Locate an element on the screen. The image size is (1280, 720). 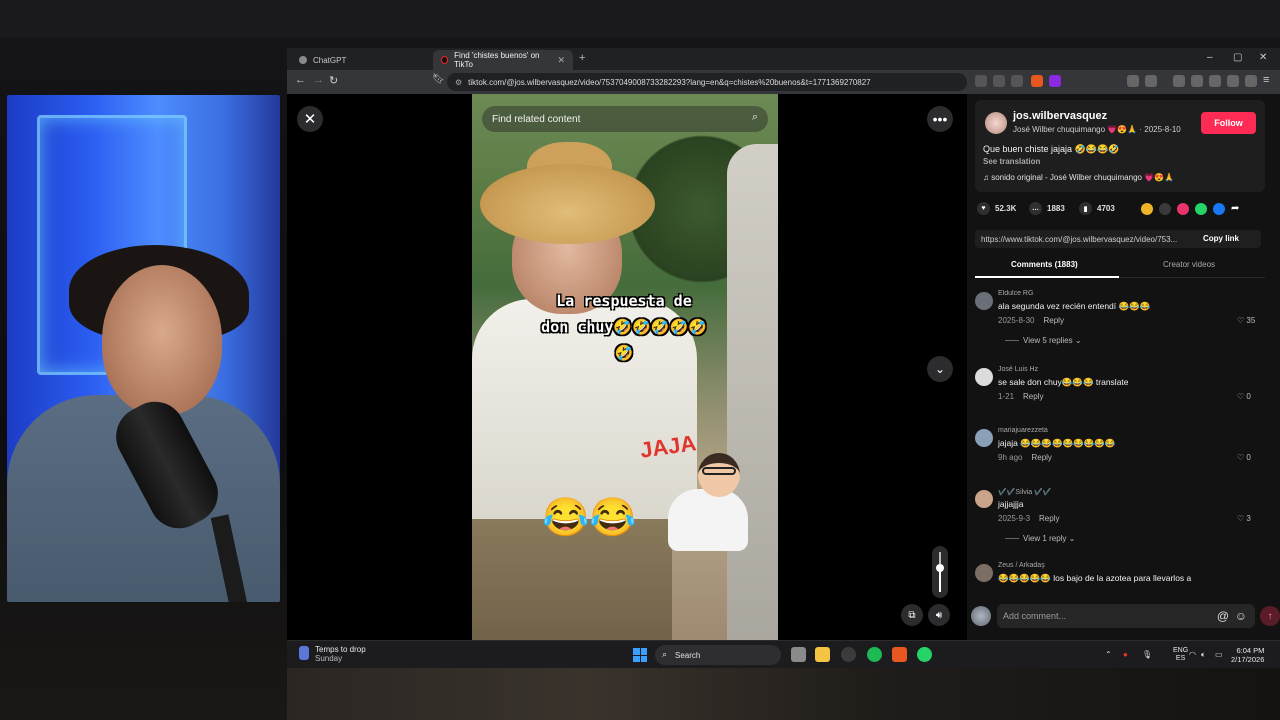
comment-author: ✔️✔️Silvia ✔️✔️ is located at coordinates (1025, 492).